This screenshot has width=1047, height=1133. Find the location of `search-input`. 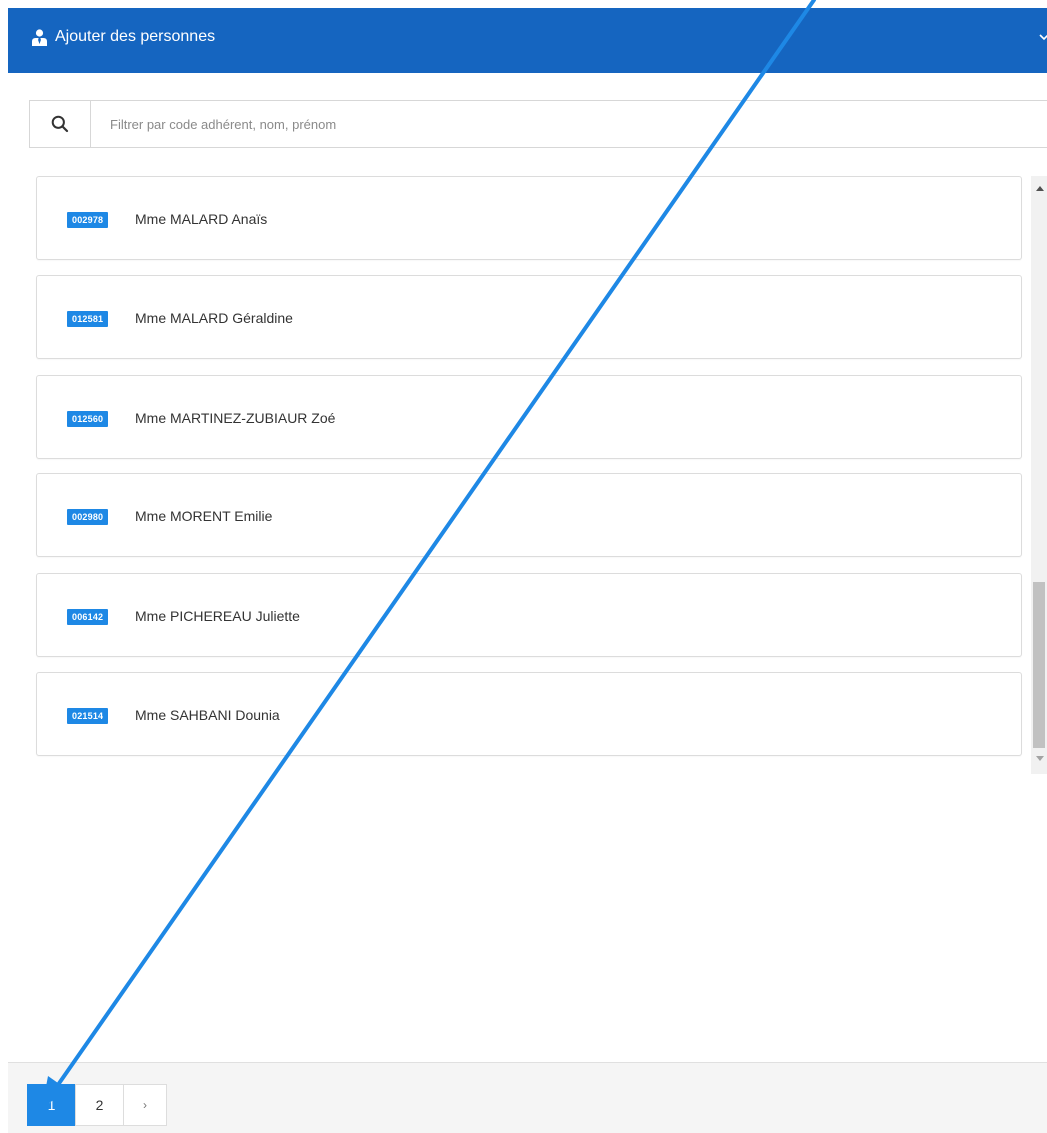

search-input is located at coordinates (569, 124).